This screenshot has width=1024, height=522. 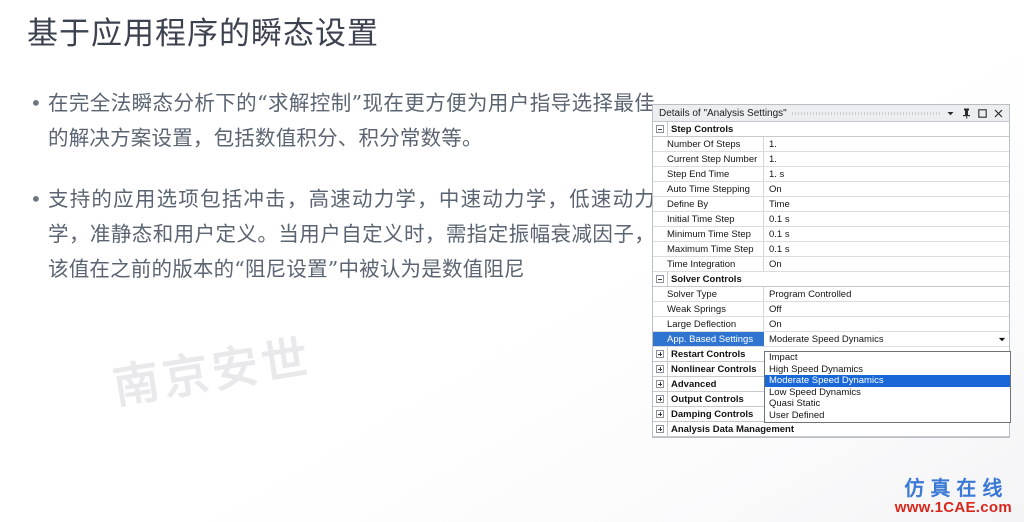 I want to click on property-name: Time Integration, so click(x=701, y=264).